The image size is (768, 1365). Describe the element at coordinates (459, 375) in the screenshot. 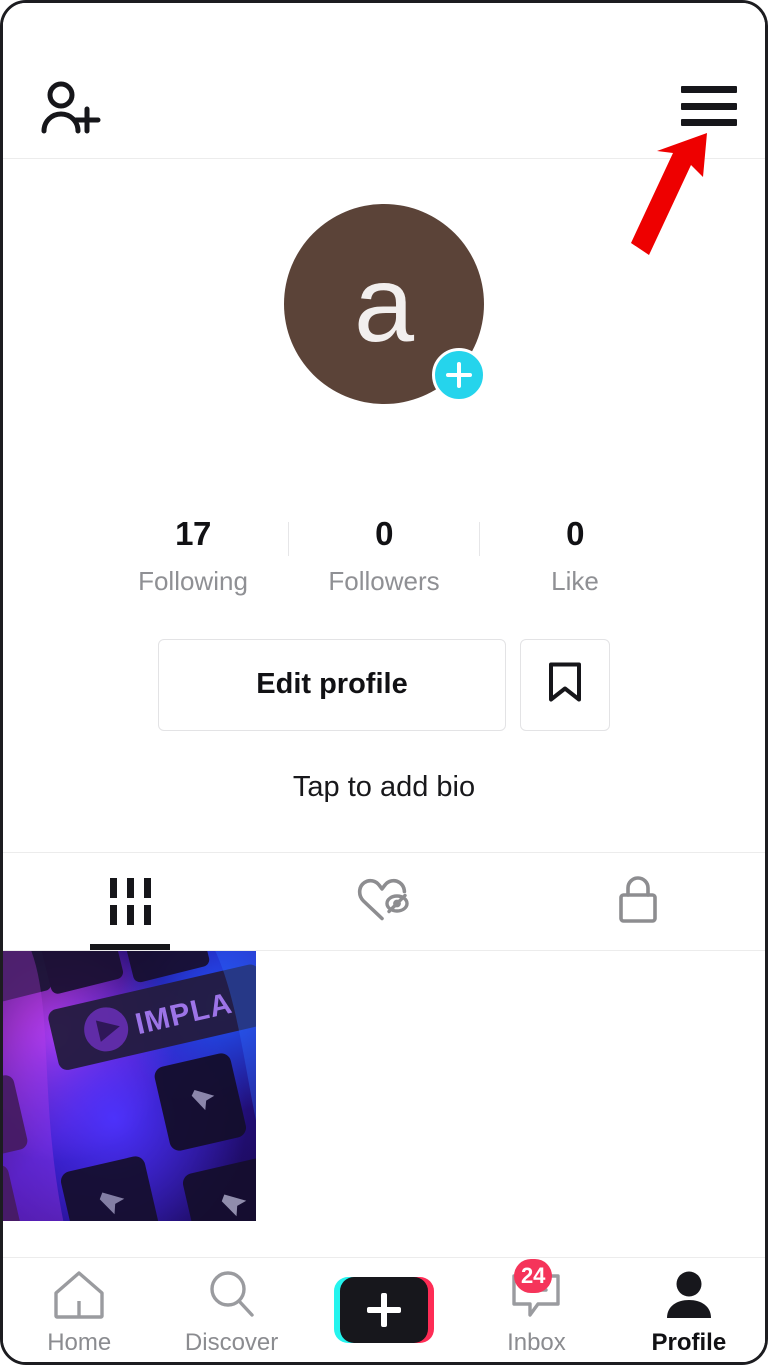

I see `avatar-add-plus-icon` at that location.